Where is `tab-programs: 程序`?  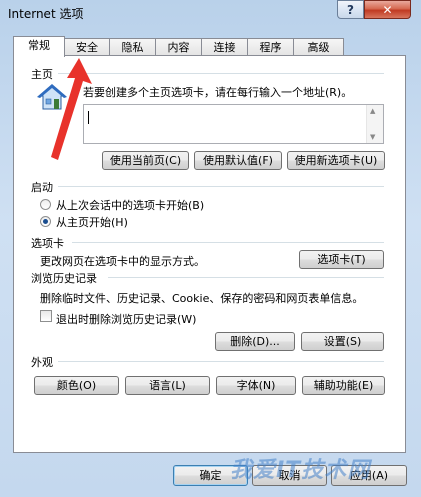
tab-programs: 程序 is located at coordinates (270, 47).